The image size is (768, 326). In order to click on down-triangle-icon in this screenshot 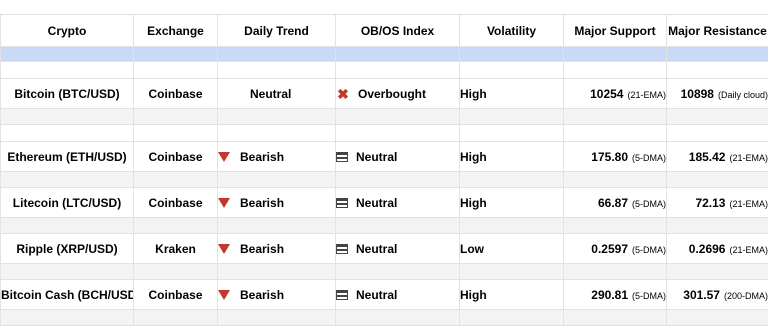, I will do `click(224, 249)`.